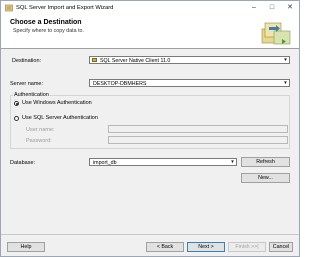 The width and height of the screenshot is (320, 257). What do you see at coordinates (135, 60) in the screenshot?
I see `destination-value: SQL Server Native Client 11.0` at bounding box center [135, 60].